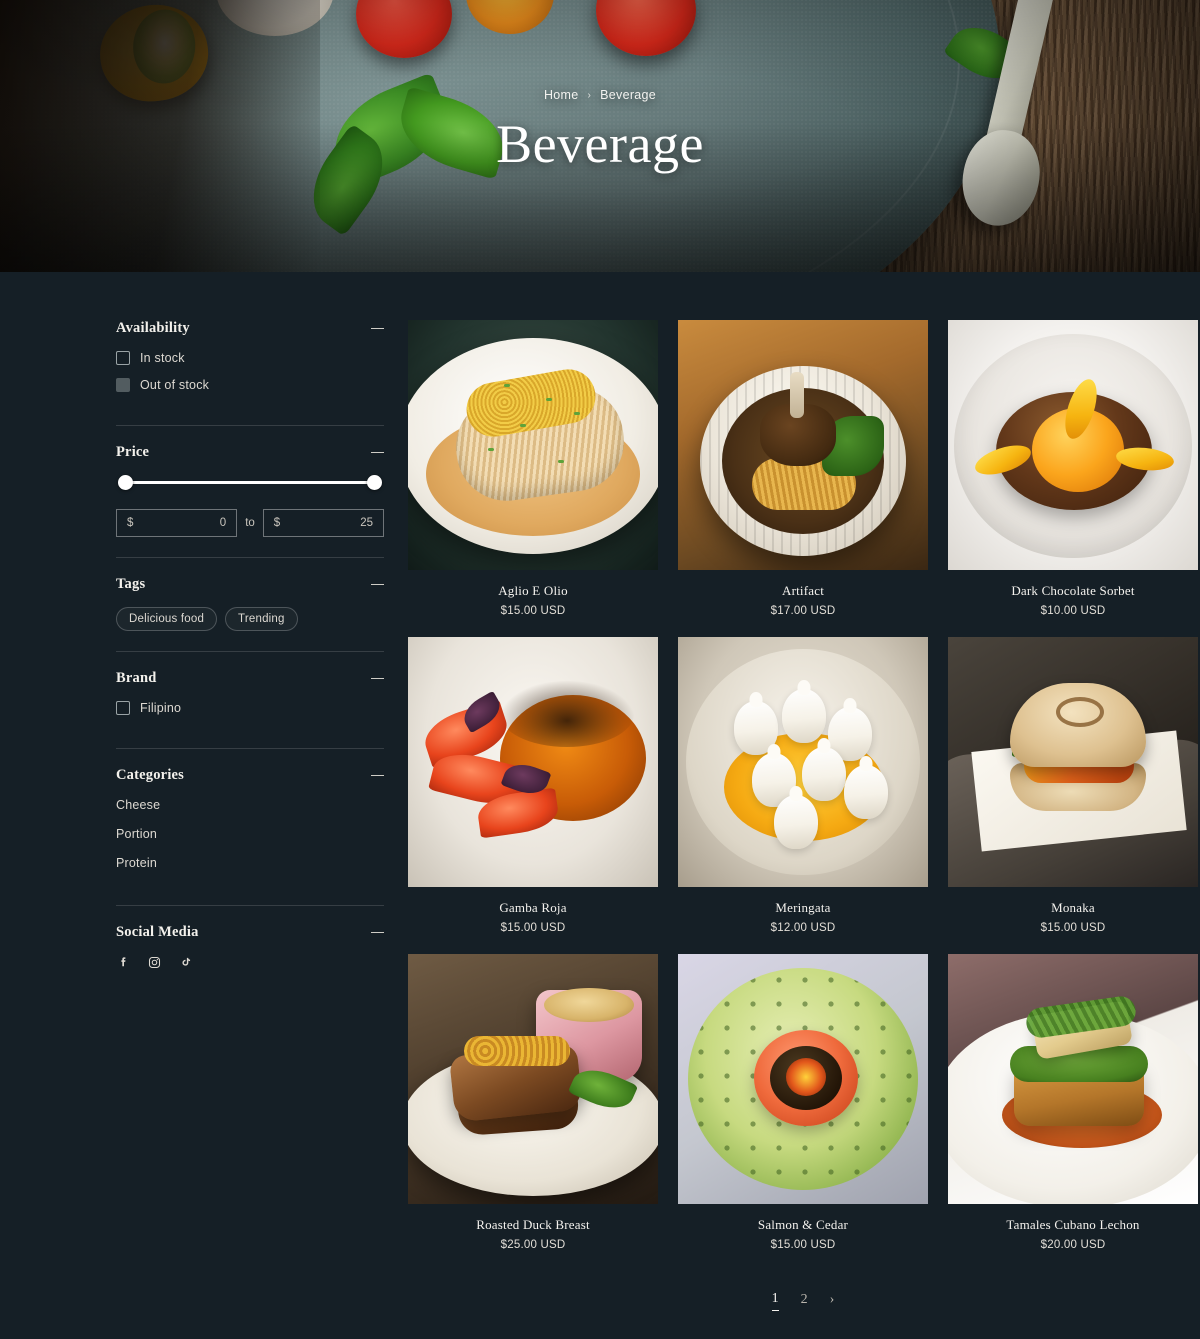 This screenshot has width=1200, height=1339. I want to click on product-image-roasted-duck-breast, so click(533, 1079).